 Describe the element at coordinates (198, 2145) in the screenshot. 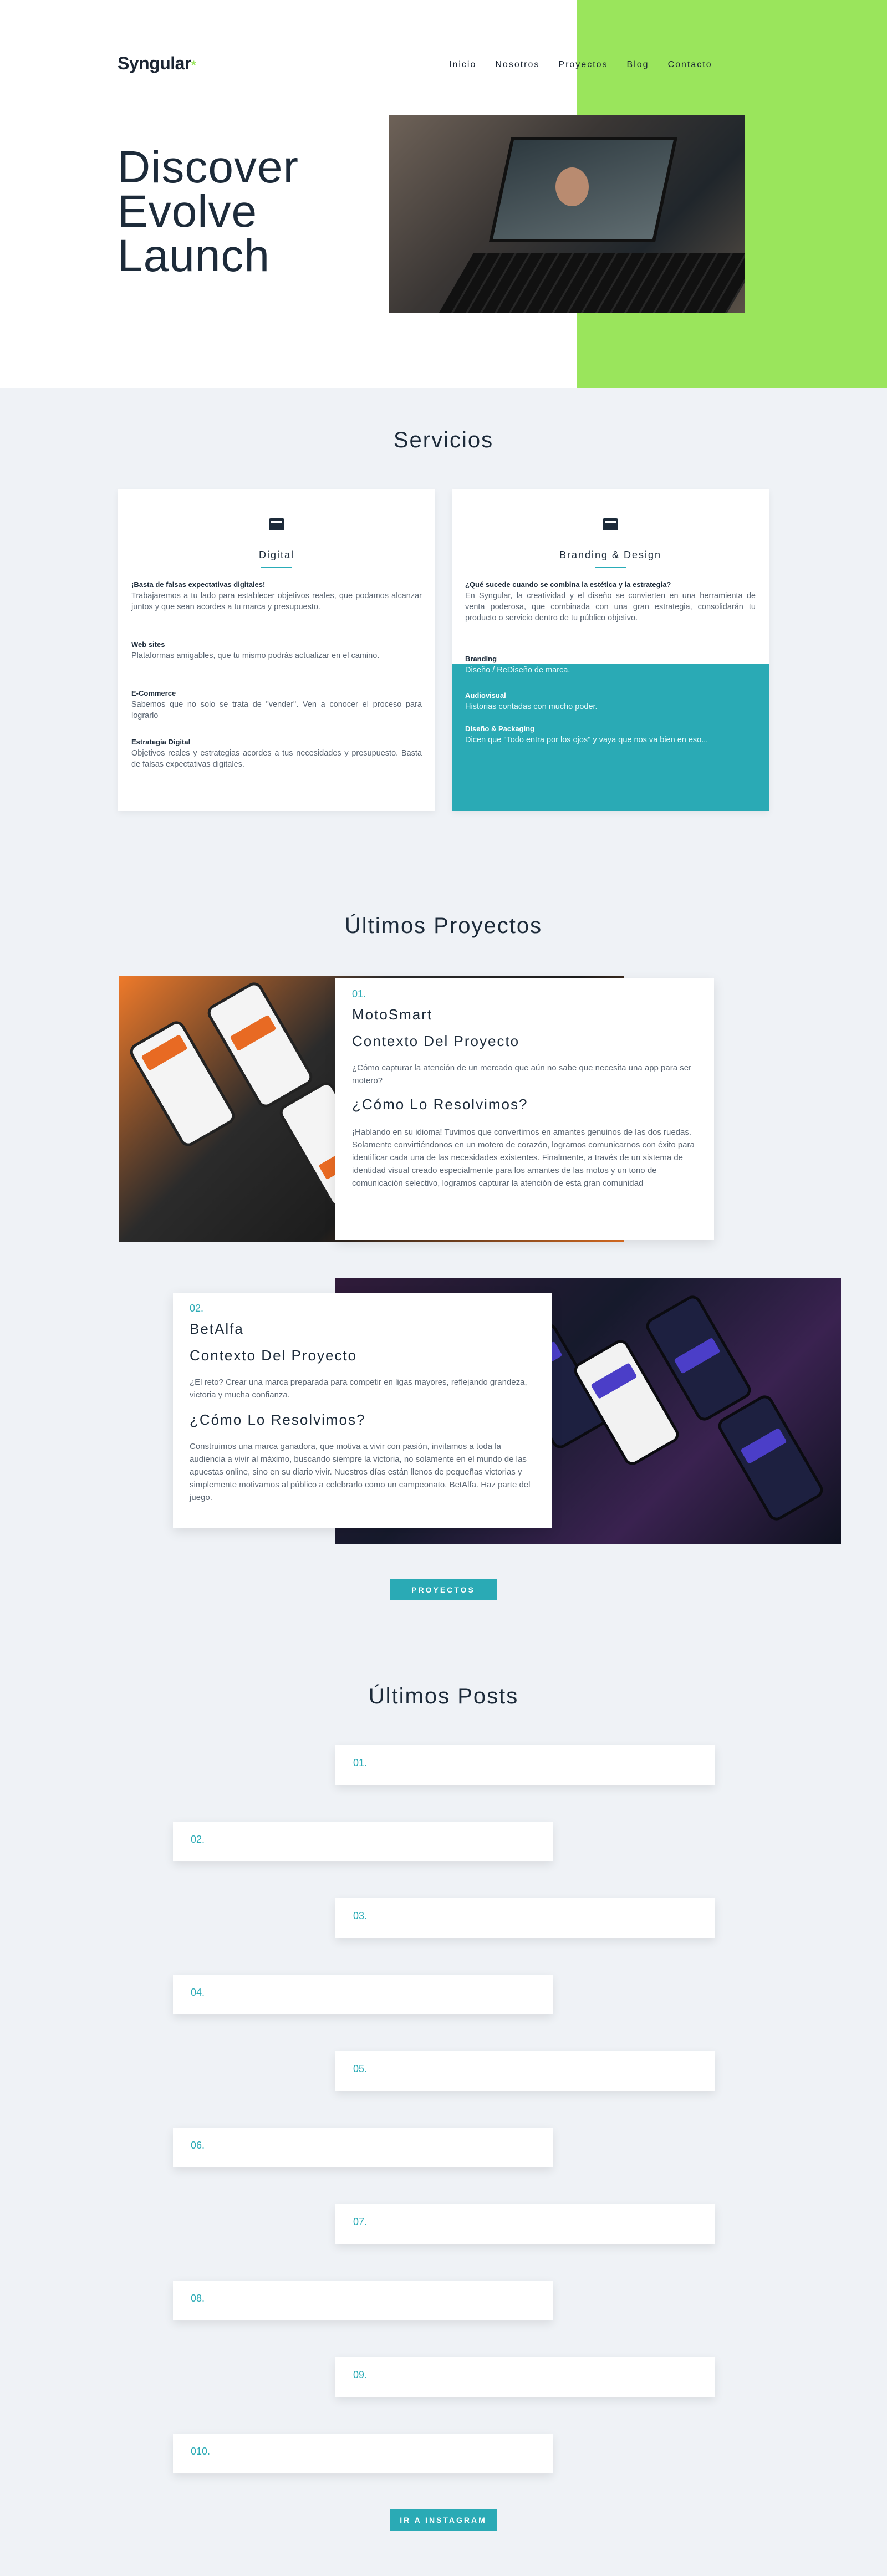

I see `post-number: 06.` at that location.